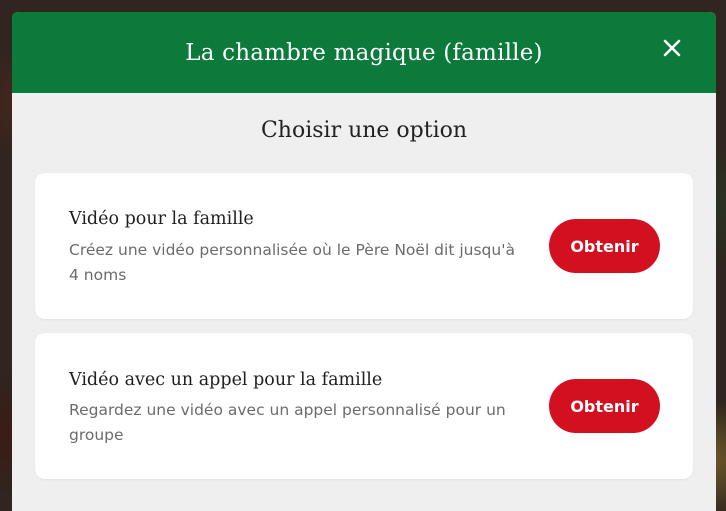  I want to click on modal-subtitle: Choisir une option, so click(364, 130).